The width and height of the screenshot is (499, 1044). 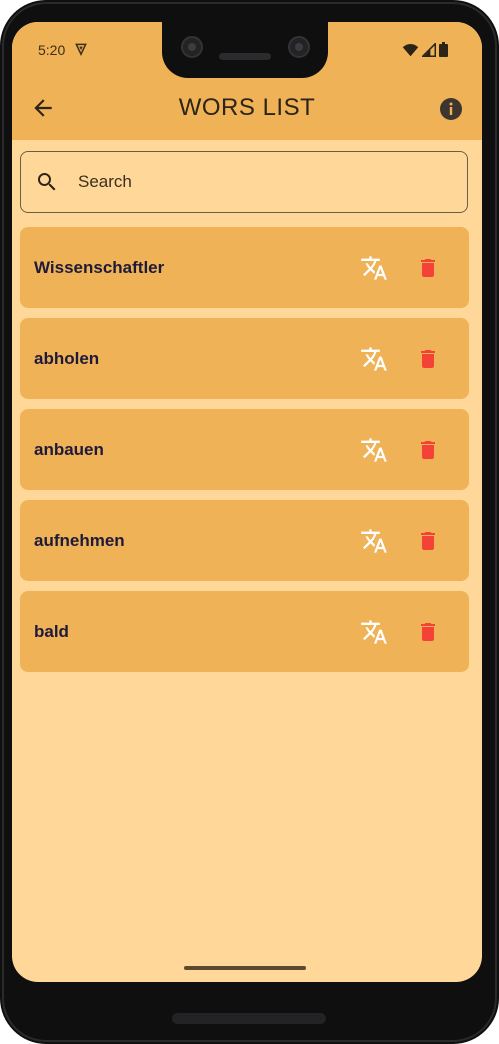 I want to click on shield-icon, so click(x=81, y=49).